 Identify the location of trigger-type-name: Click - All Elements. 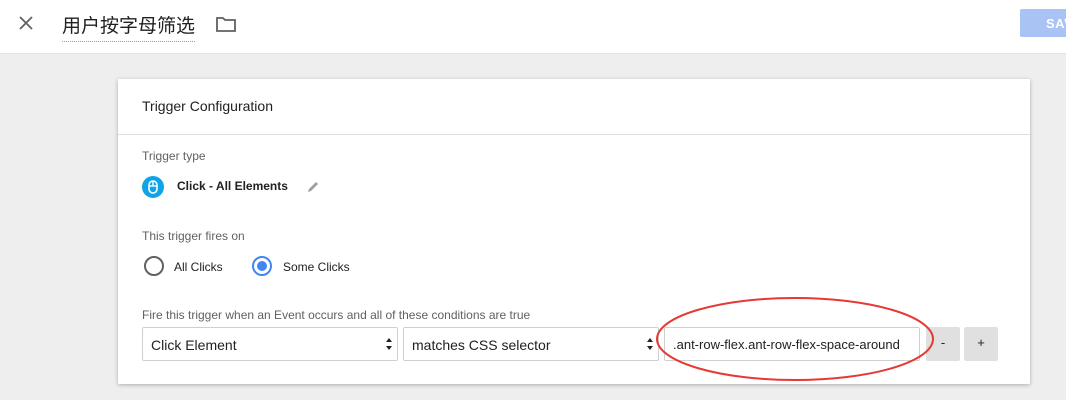
(232, 186).